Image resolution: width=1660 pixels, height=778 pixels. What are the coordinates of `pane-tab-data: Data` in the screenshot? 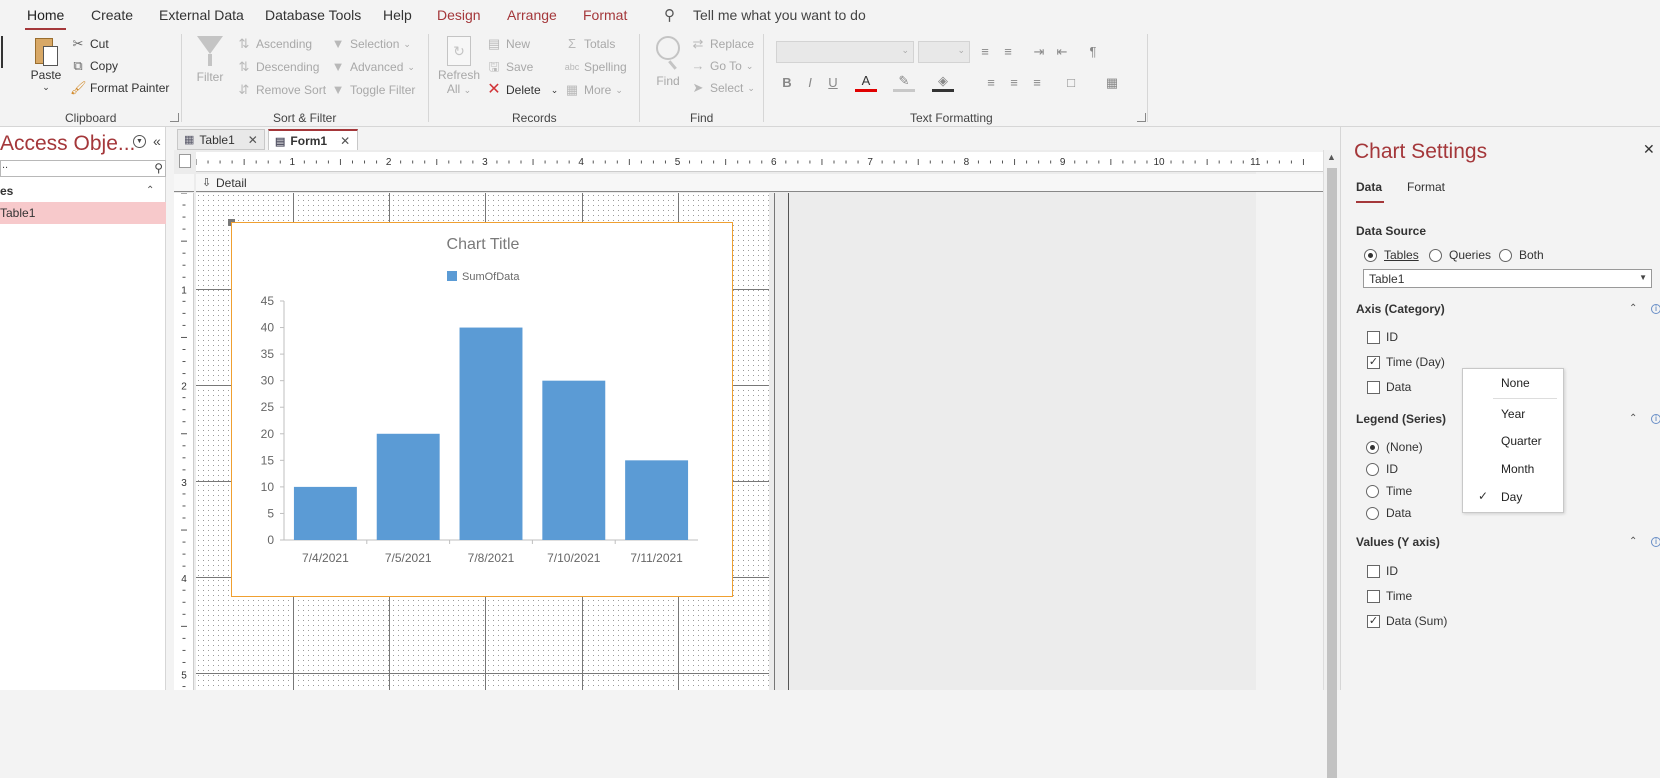 It's located at (1369, 187).